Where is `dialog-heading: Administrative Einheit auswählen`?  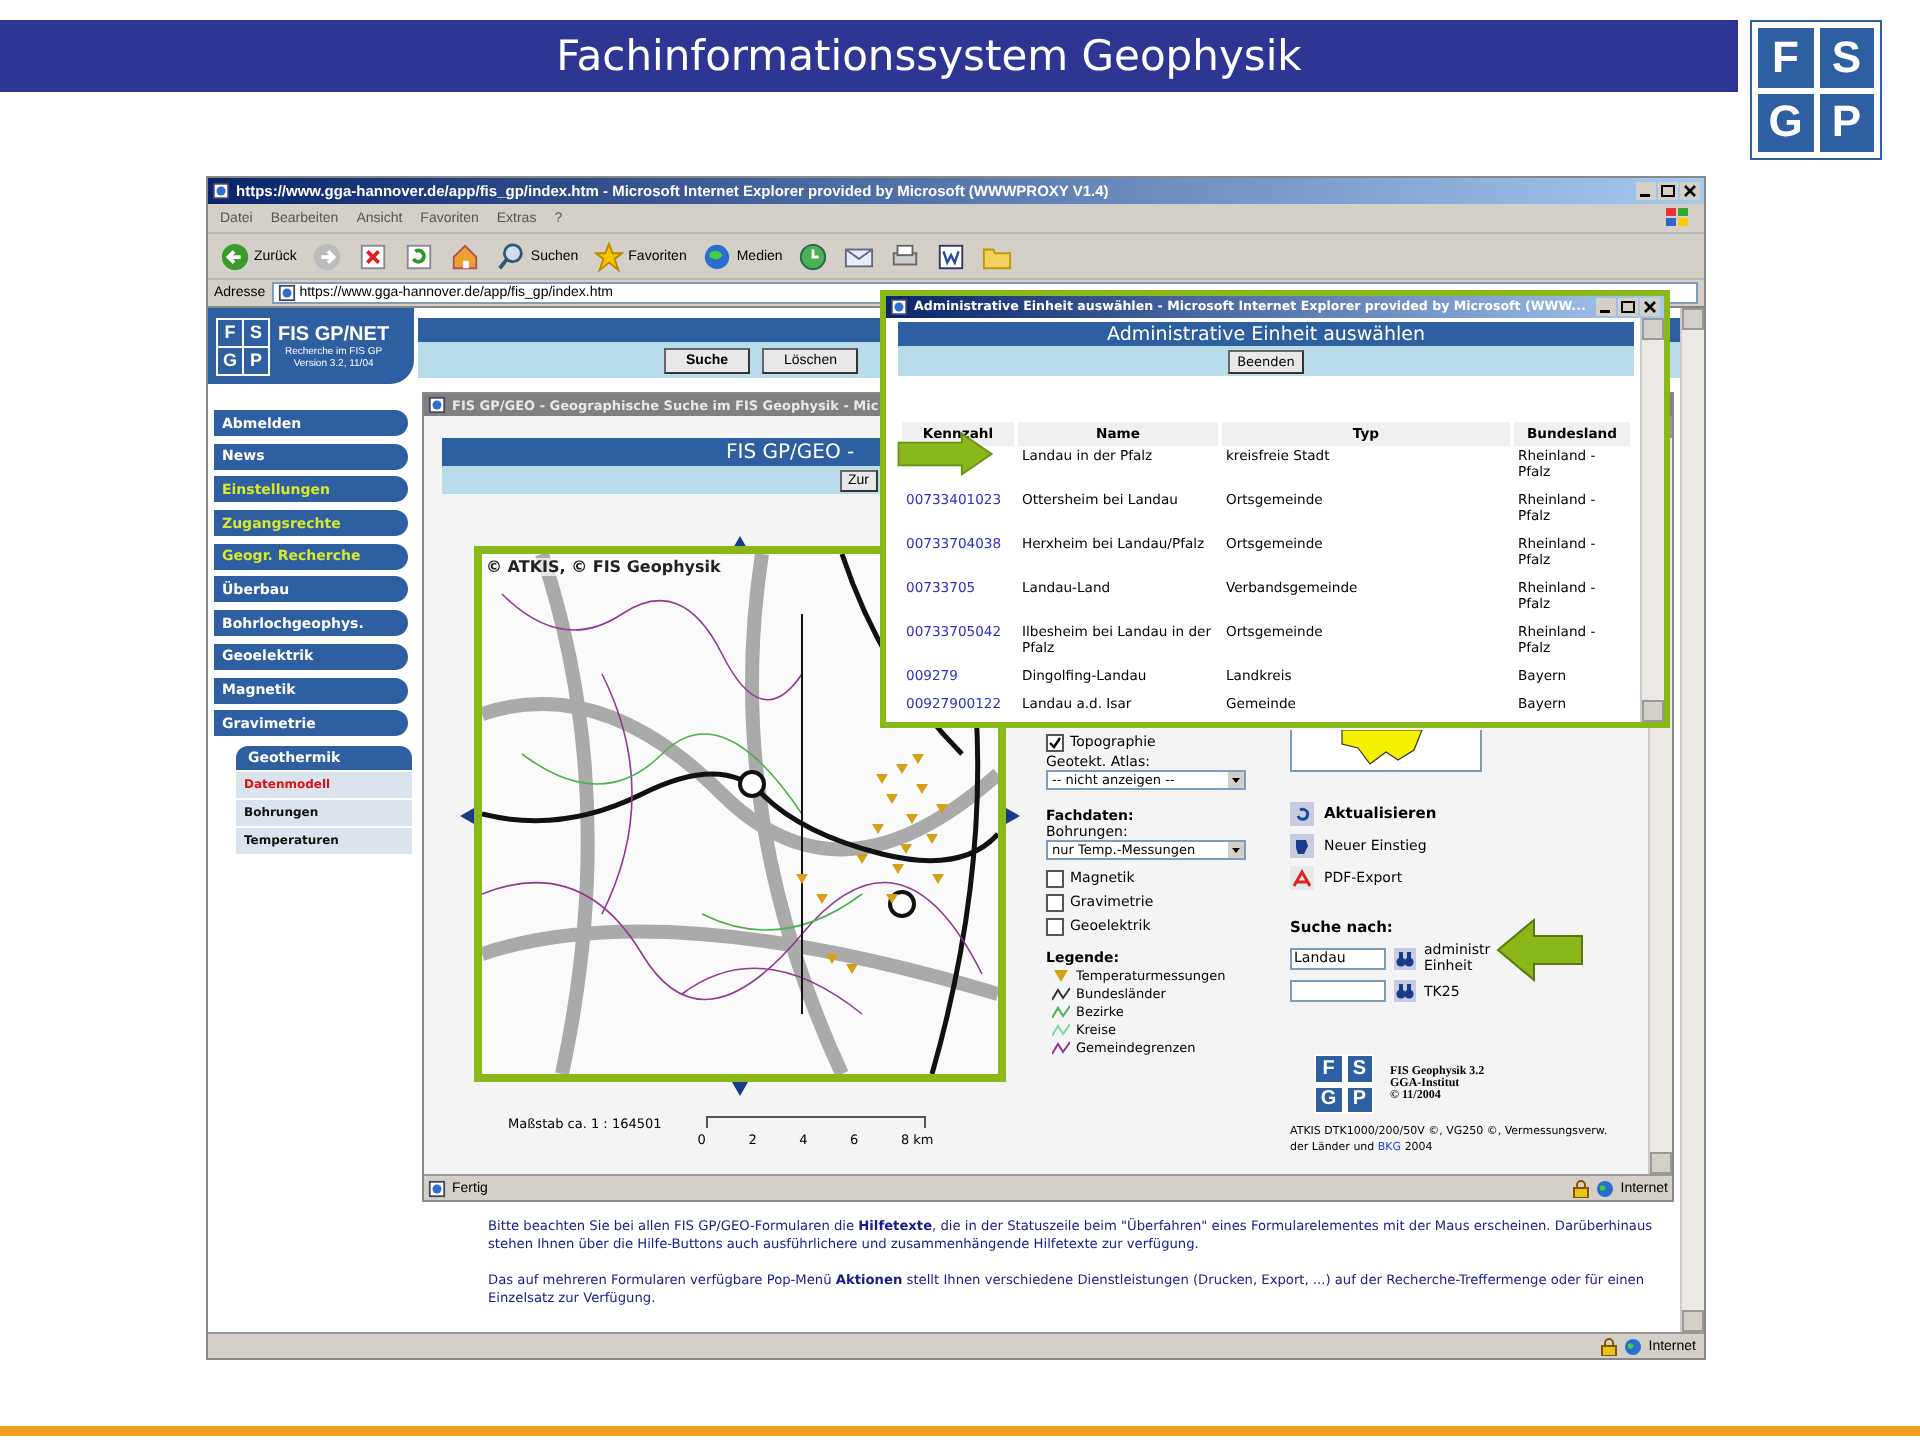
dialog-heading: Administrative Einheit auswählen is located at coordinates (1266, 334).